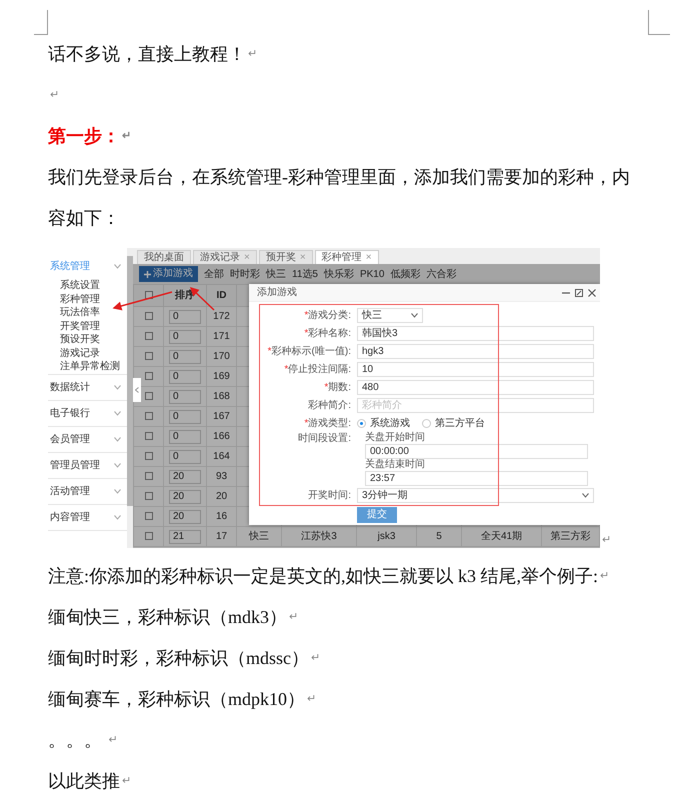  Describe the element at coordinates (221, 396) in the screenshot. I see `table-cell: 168` at that location.